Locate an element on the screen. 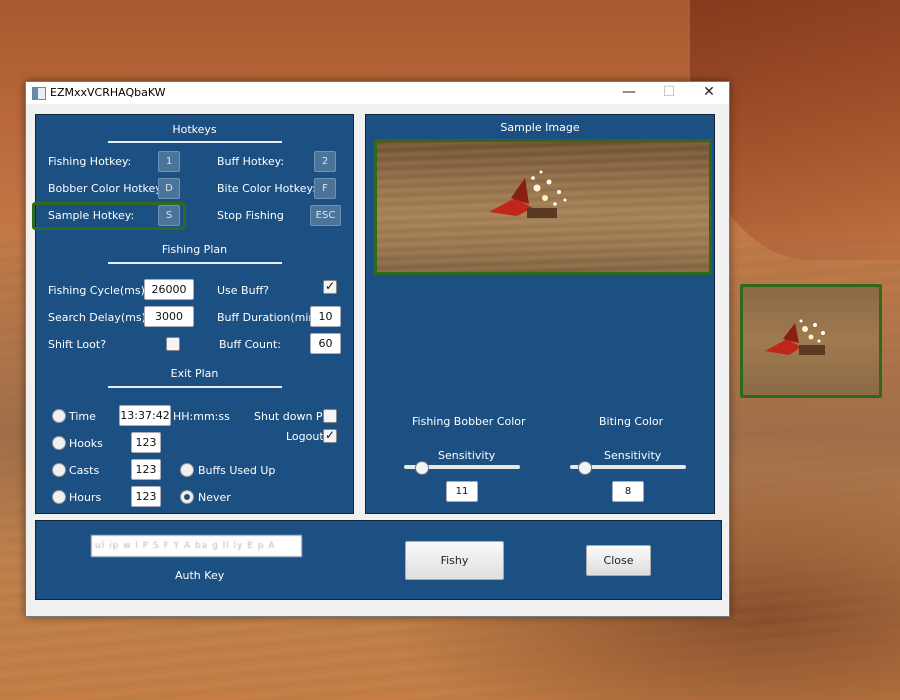  fishy-button: Fishy is located at coordinates (454, 560).